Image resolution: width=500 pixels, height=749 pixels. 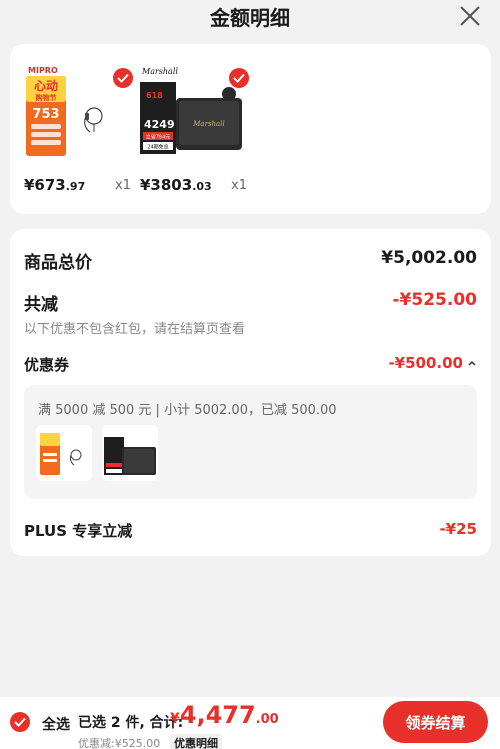 I want to click on total-label: 商品总价, so click(x=58, y=263).